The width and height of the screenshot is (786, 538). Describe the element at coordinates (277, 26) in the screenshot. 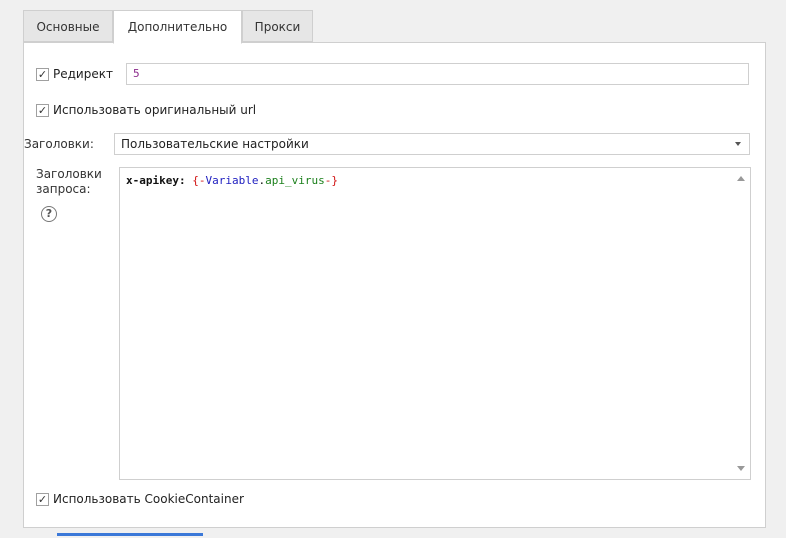

I see `tab-proxy: Прокси` at that location.